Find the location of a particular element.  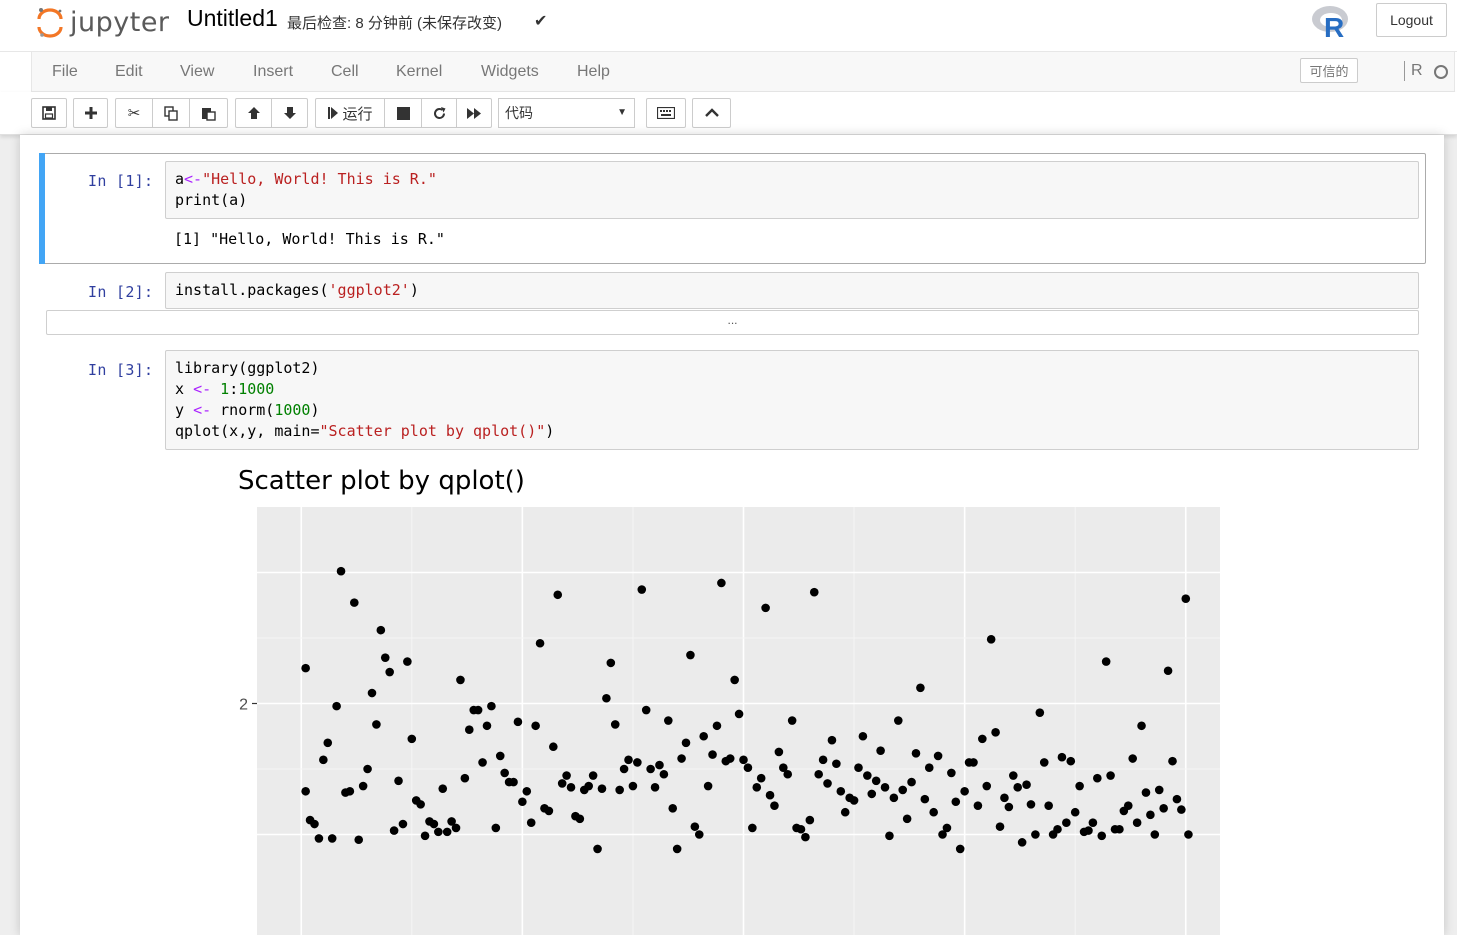

move-up-button is located at coordinates (253, 113).